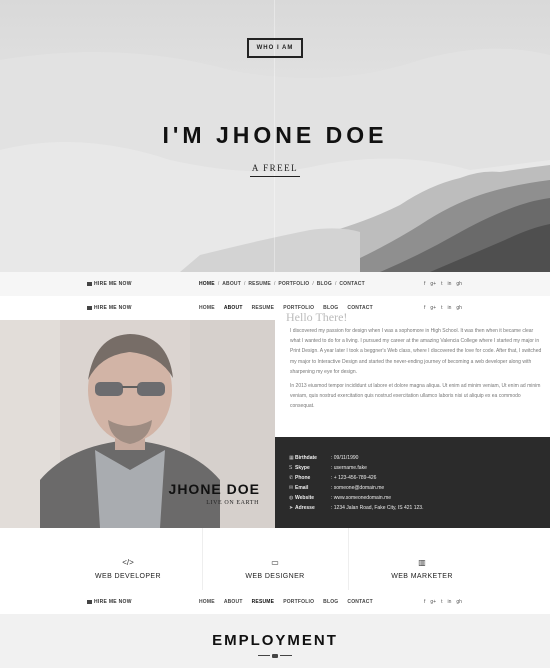  Describe the element at coordinates (275, 576) in the screenshot. I see `service-label: WEB DESIGNER` at that location.